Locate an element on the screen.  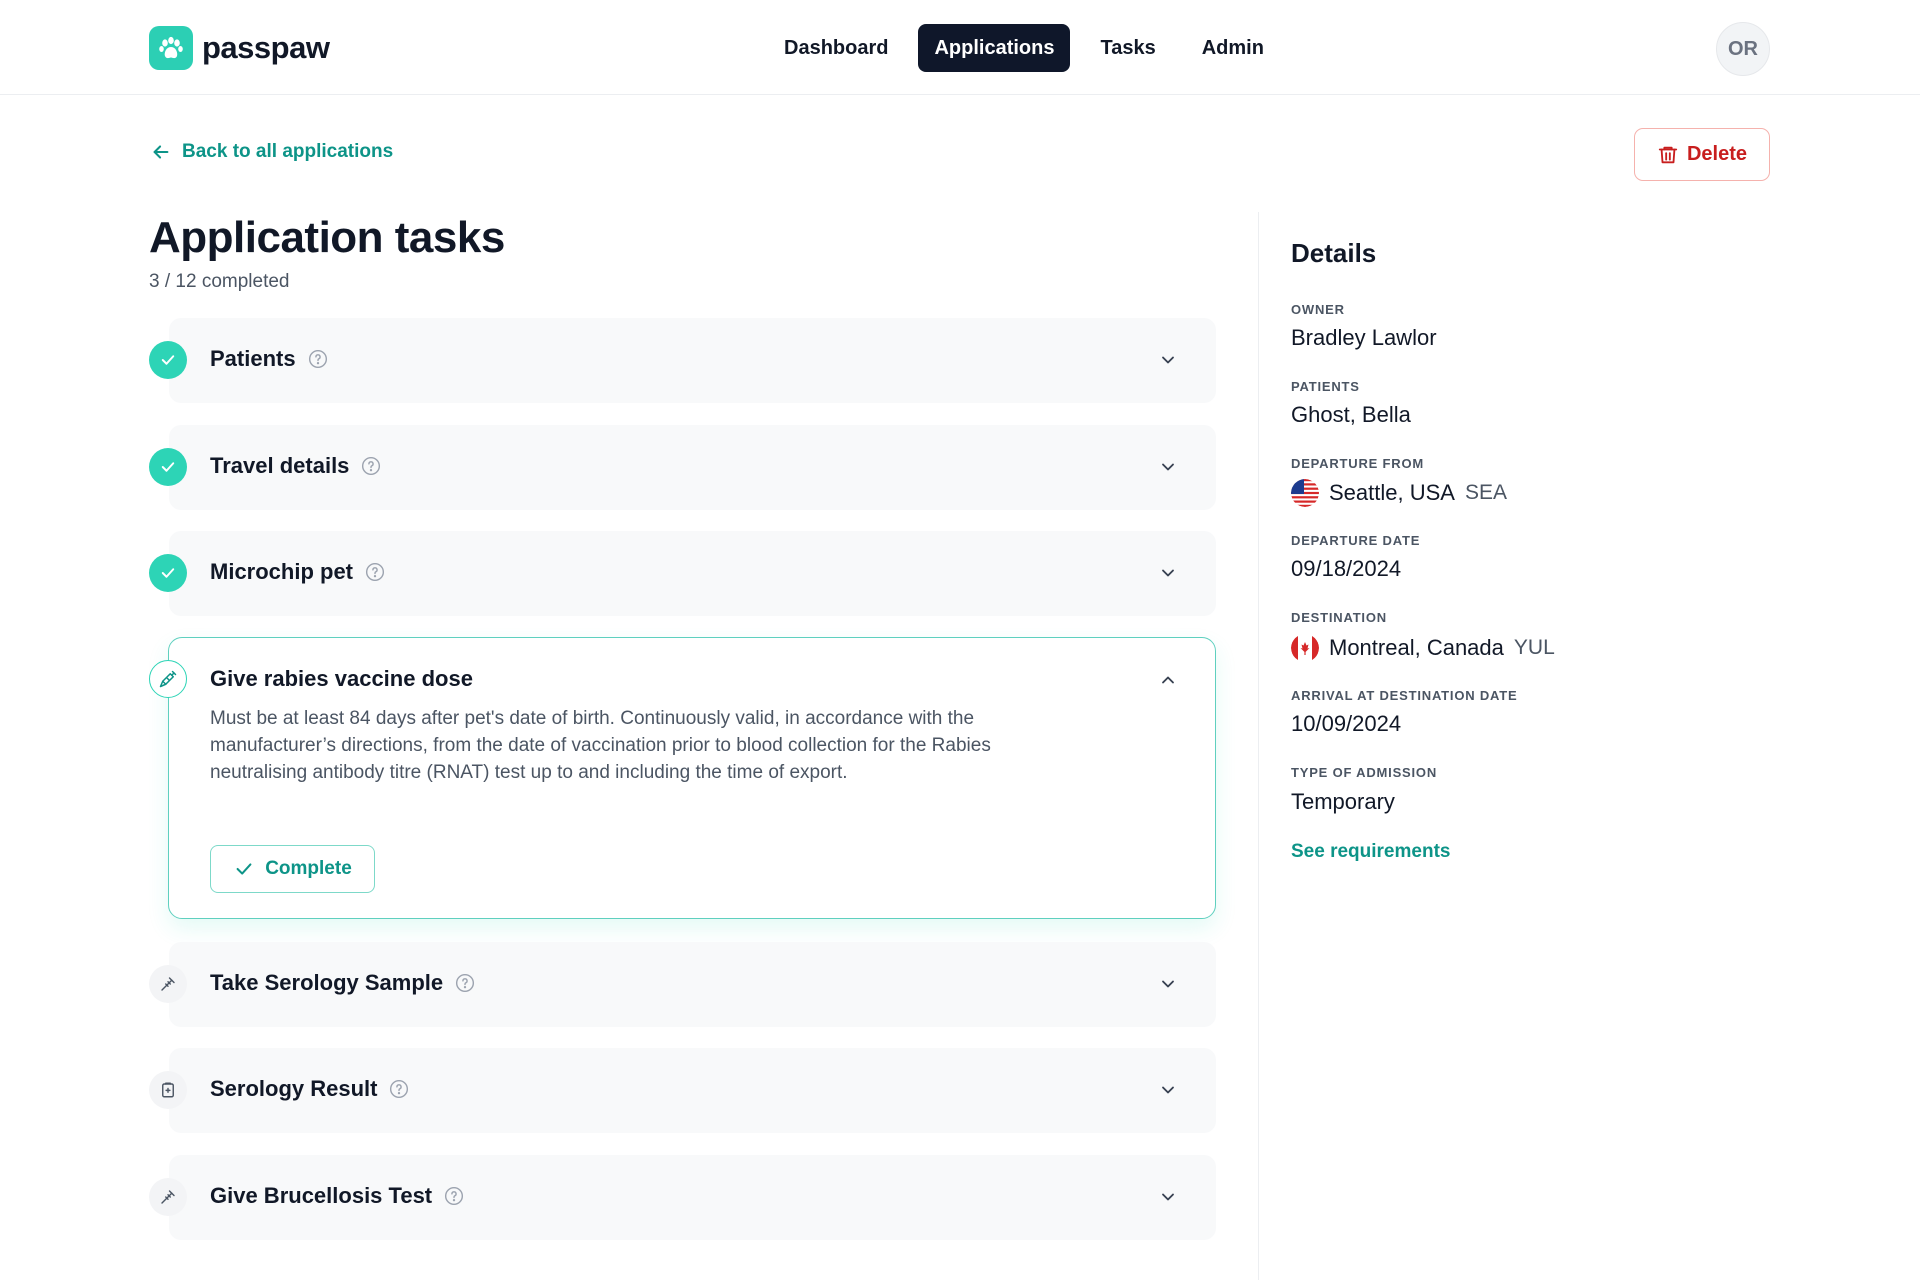
patients-value: Ghost, Bella is located at coordinates (1351, 414).